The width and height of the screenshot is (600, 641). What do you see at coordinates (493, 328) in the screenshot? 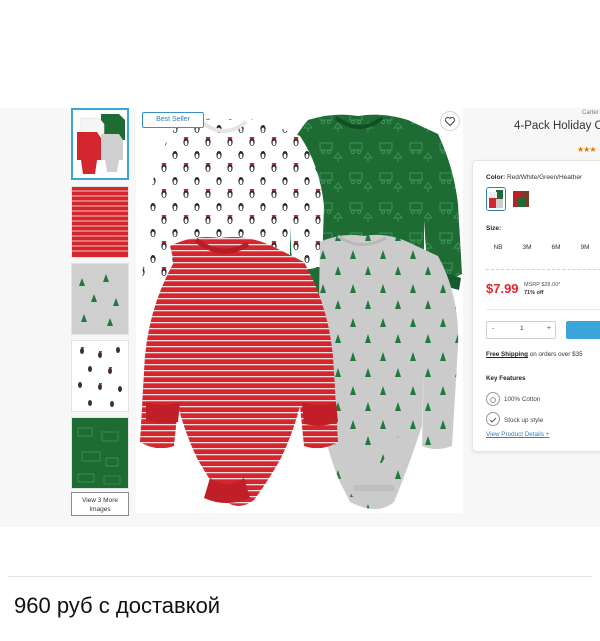
I see `quantity-decrease-button: -` at bounding box center [493, 328].